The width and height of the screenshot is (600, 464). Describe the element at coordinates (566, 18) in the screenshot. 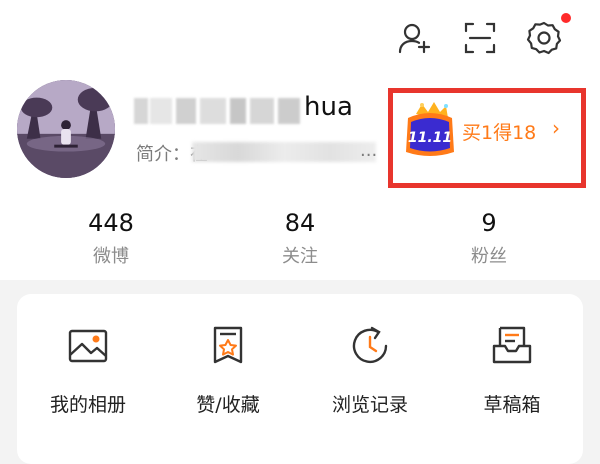

I see `notification-dot` at that location.